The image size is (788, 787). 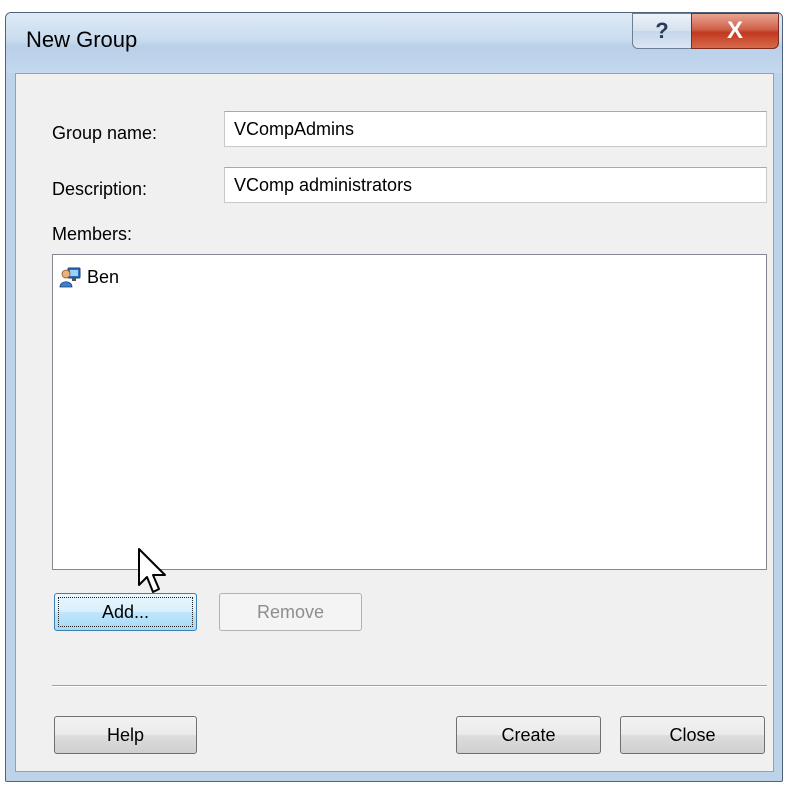 I want to click on description-label: Description:, so click(x=100, y=189).